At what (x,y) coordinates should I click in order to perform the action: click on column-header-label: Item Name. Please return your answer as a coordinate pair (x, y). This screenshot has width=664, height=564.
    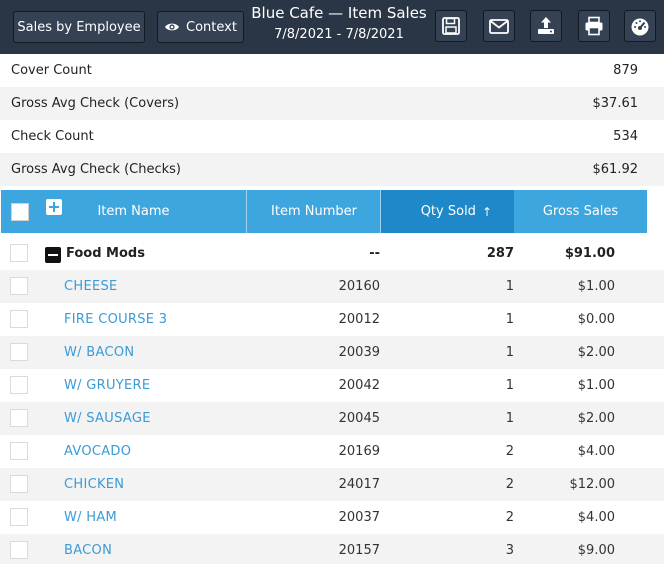
    Looking at the image, I should click on (133, 211).